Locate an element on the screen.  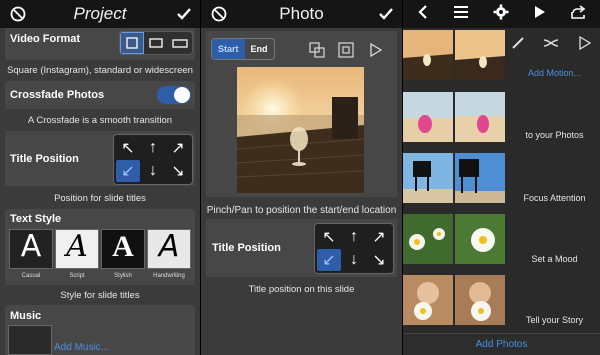
edit-pencil-icon is located at coordinates (518, 45).